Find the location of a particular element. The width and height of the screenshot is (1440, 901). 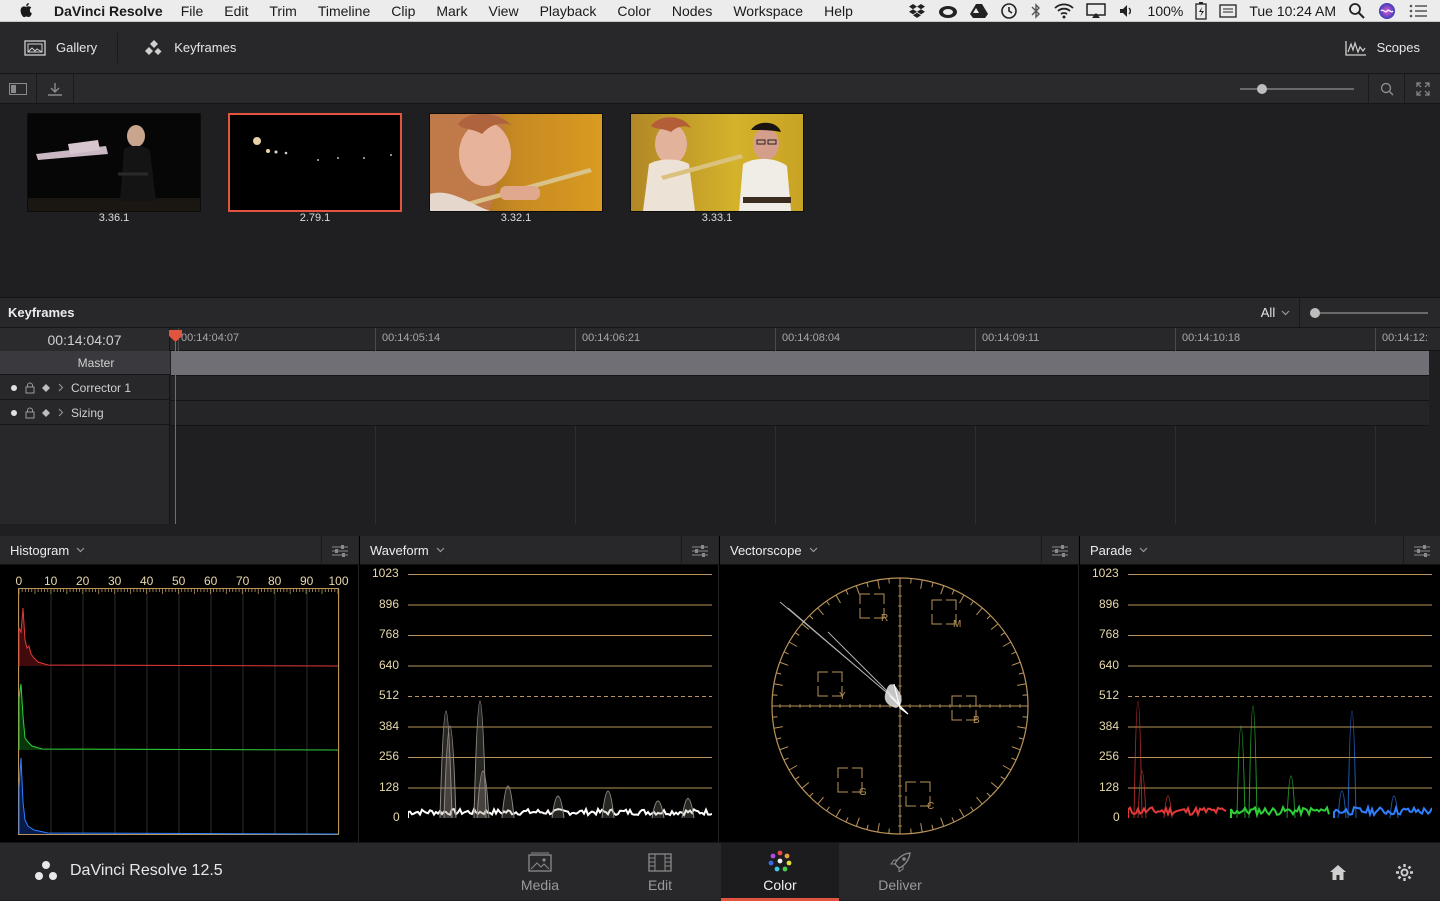

corrector-track-lane is located at coordinates (800, 388).